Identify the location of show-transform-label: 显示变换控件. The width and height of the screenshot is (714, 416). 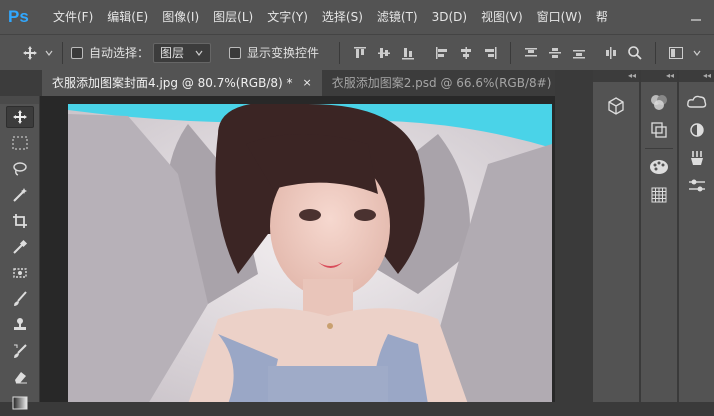
(283, 53).